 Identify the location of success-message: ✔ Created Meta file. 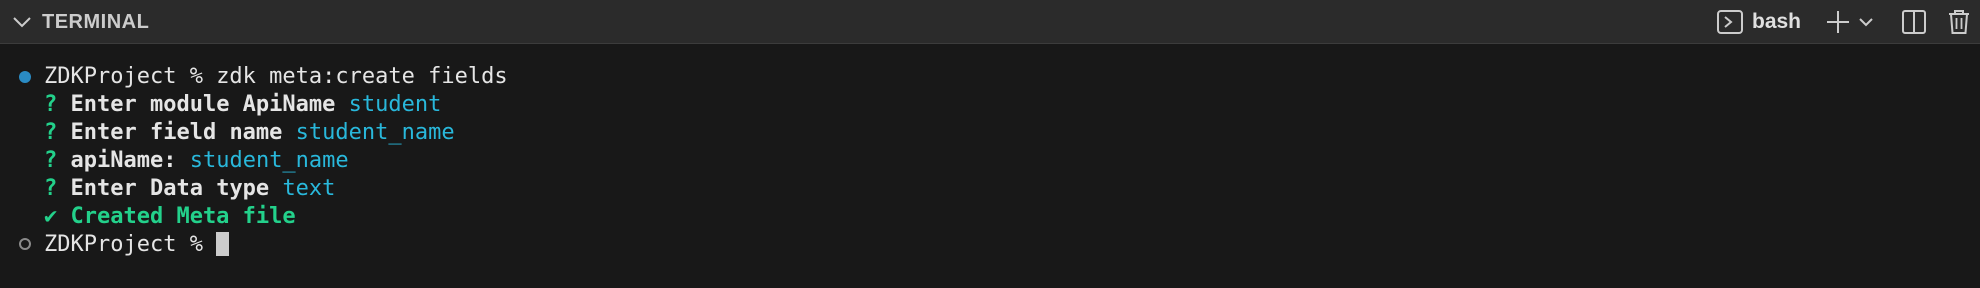
(170, 216).